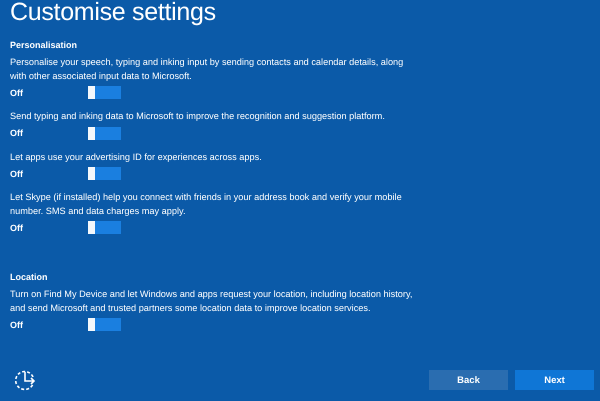 Image resolution: width=600 pixels, height=401 pixels. What do you see at coordinates (113, 13) in the screenshot?
I see `page-title: Customise settings` at bounding box center [113, 13].